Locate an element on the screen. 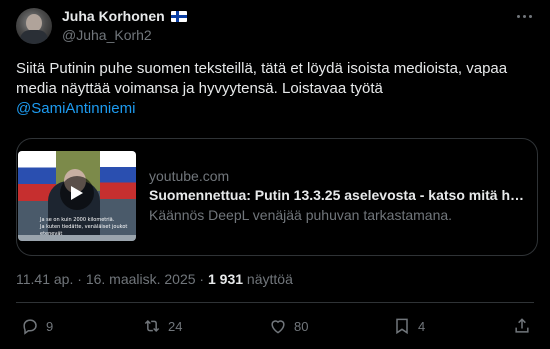 This screenshot has height=349, width=550. reply-button: 9 is located at coordinates (36, 326).